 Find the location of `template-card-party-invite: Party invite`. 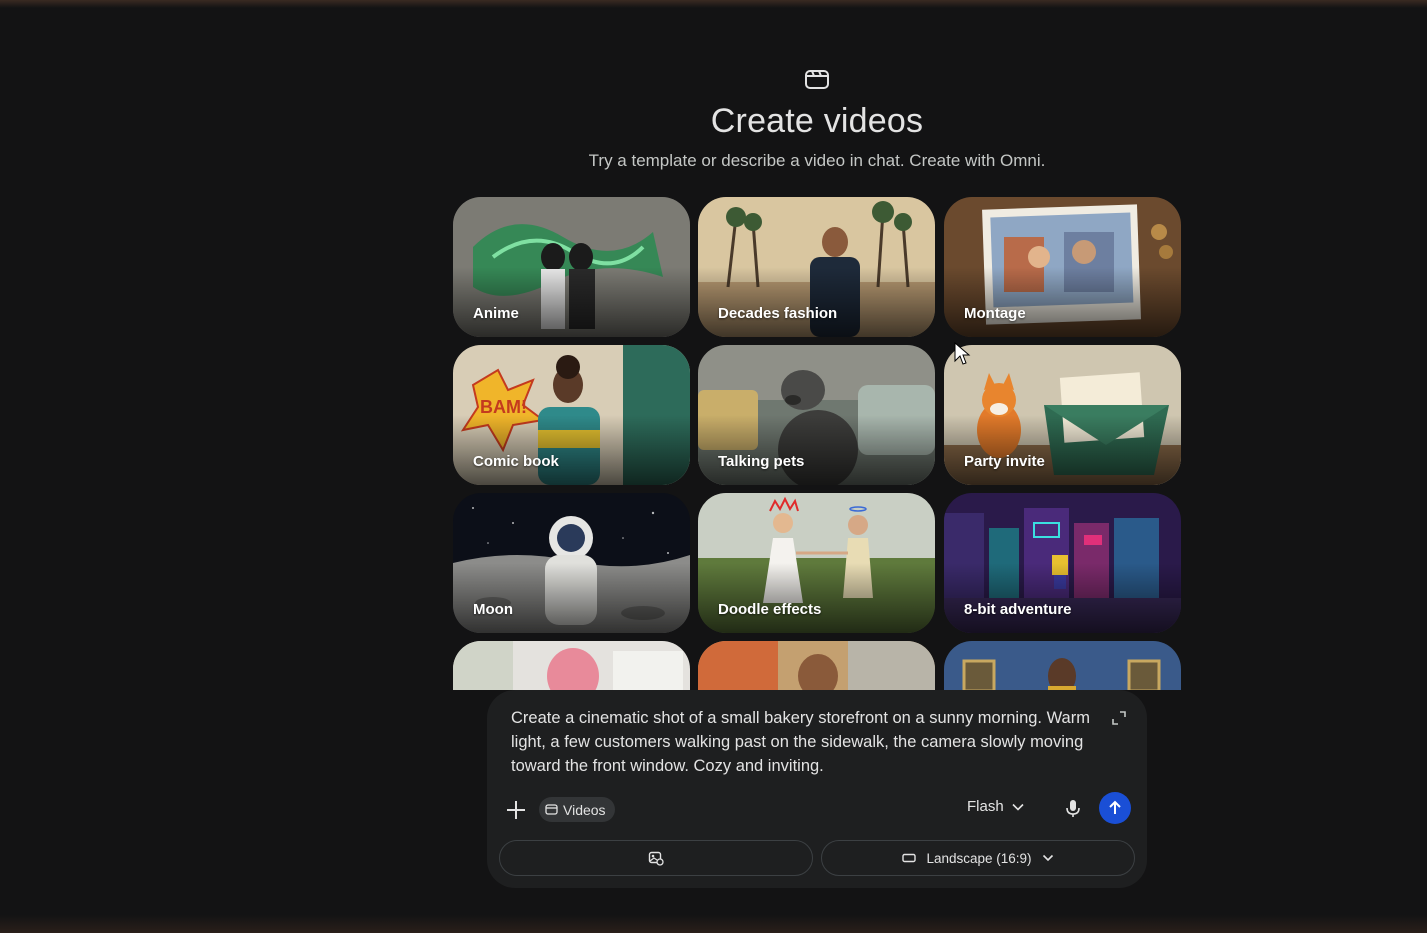

template-card-party-invite: Party invite is located at coordinates (1062, 415).